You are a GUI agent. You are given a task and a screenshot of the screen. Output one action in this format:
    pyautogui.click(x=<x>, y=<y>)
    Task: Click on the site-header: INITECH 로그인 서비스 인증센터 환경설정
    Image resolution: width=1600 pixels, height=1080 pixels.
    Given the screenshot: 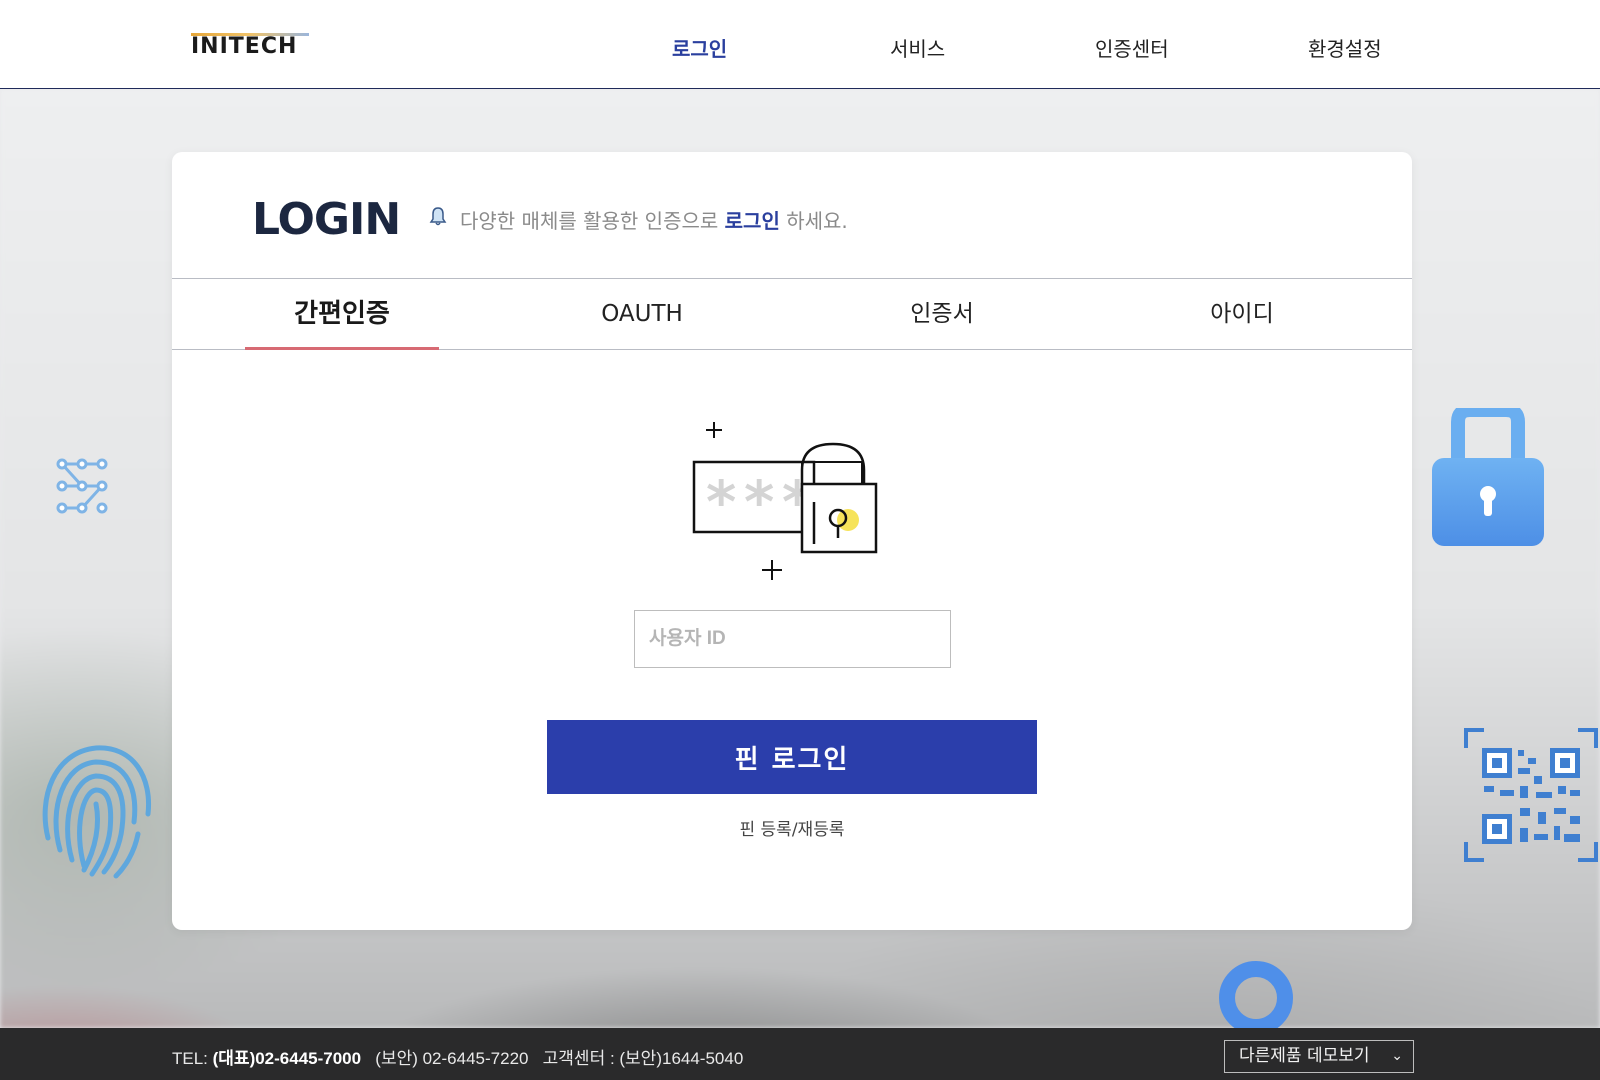 What is the action you would take?
    pyautogui.click(x=800, y=44)
    